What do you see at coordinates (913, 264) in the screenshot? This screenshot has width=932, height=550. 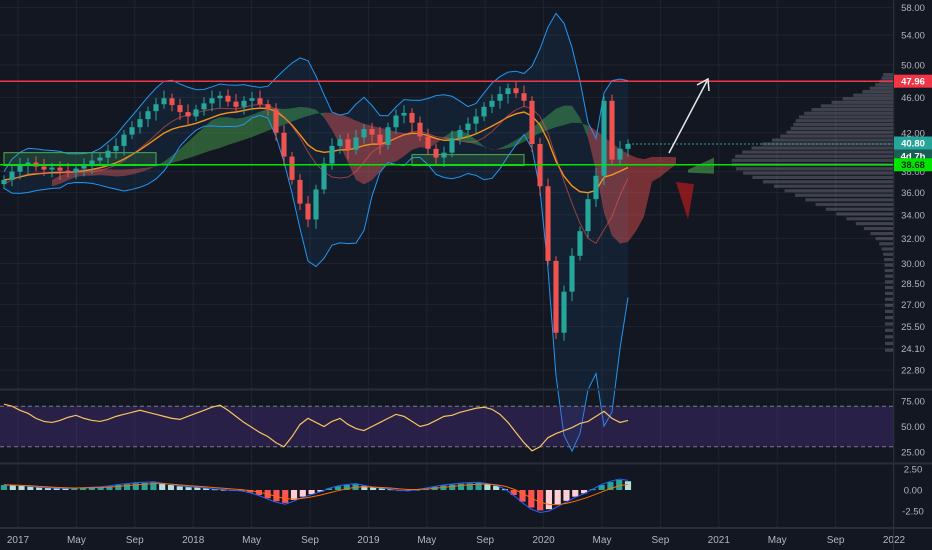 I see `y-tick-label: 30.00` at bounding box center [913, 264].